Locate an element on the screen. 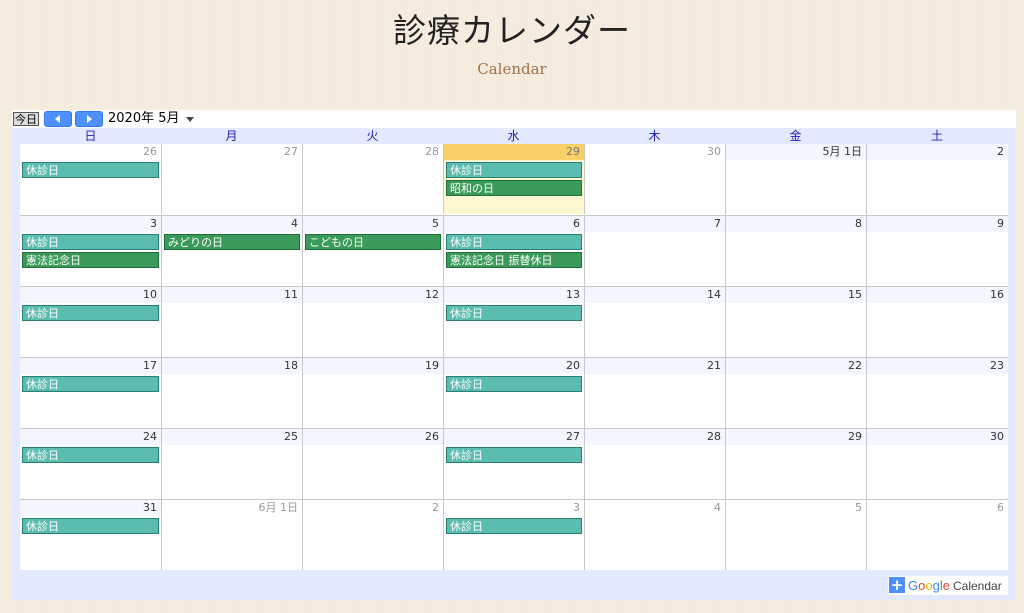 The image size is (1024, 613). day-cell: 26 is located at coordinates (372, 464).